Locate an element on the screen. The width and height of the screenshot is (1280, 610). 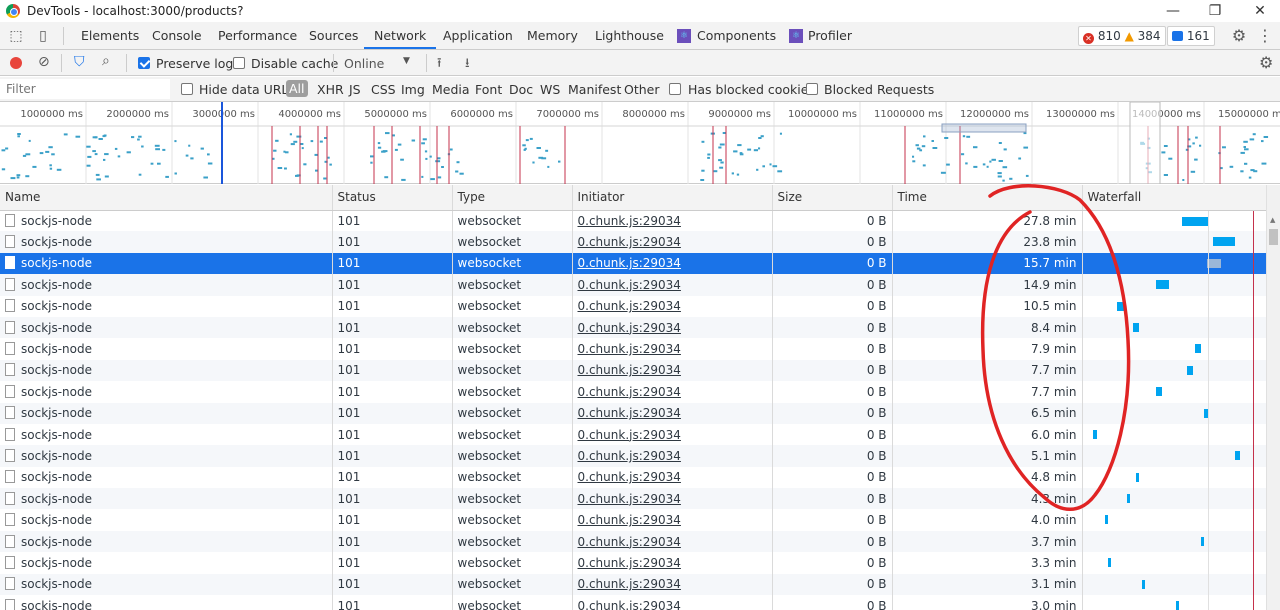
tab-profiler: Profiler is located at coordinates (830, 35).